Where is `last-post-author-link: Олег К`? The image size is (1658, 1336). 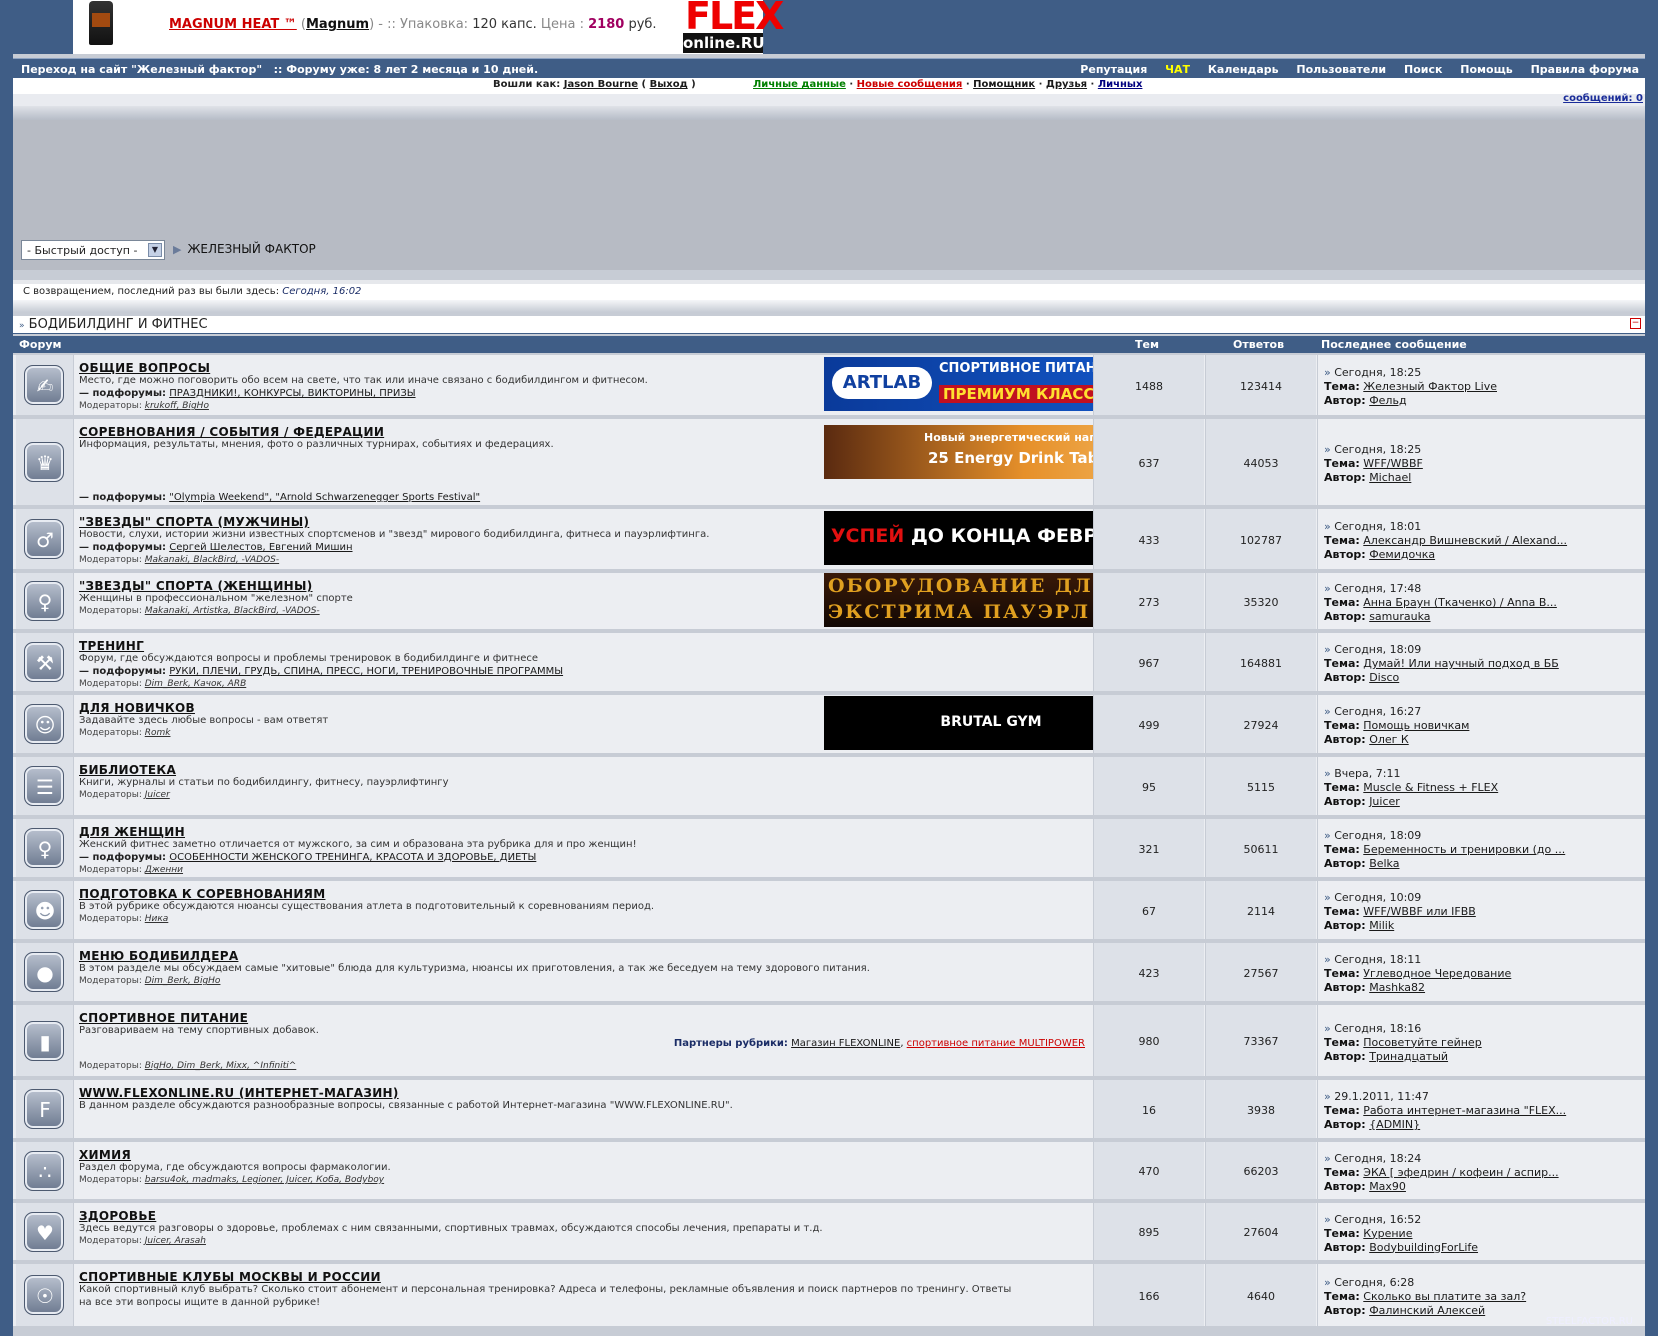 last-post-author-link: Олег К is located at coordinates (1389, 739).